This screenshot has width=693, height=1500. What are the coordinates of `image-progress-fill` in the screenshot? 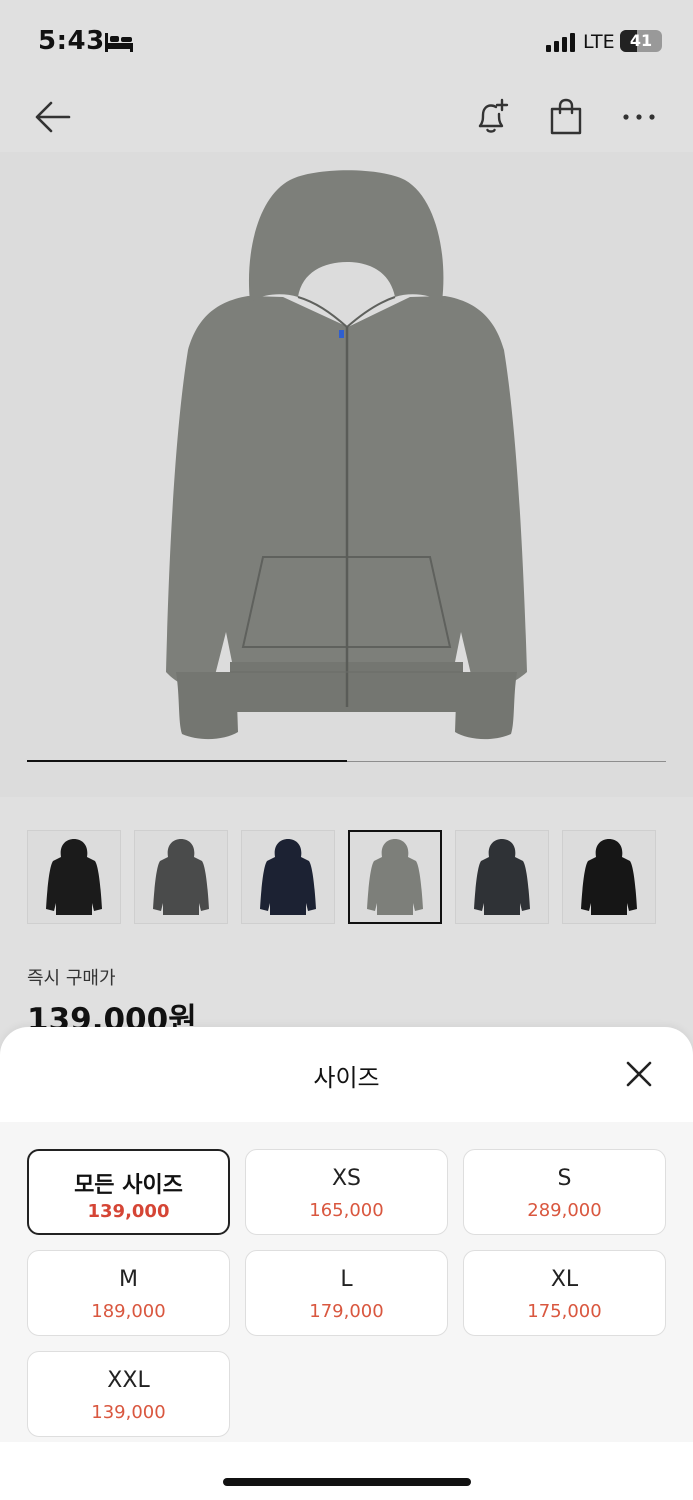 It's located at (187, 761).